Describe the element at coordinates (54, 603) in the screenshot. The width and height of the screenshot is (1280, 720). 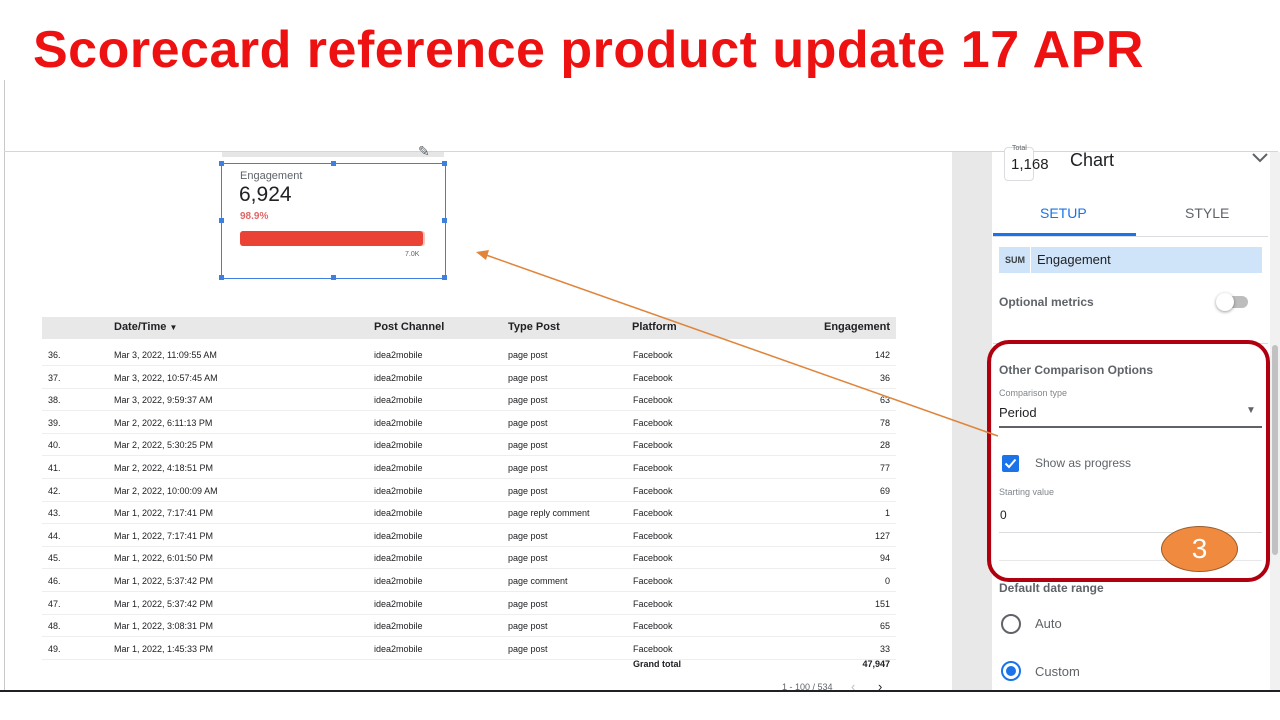
I see `row-index: 47.` at that location.